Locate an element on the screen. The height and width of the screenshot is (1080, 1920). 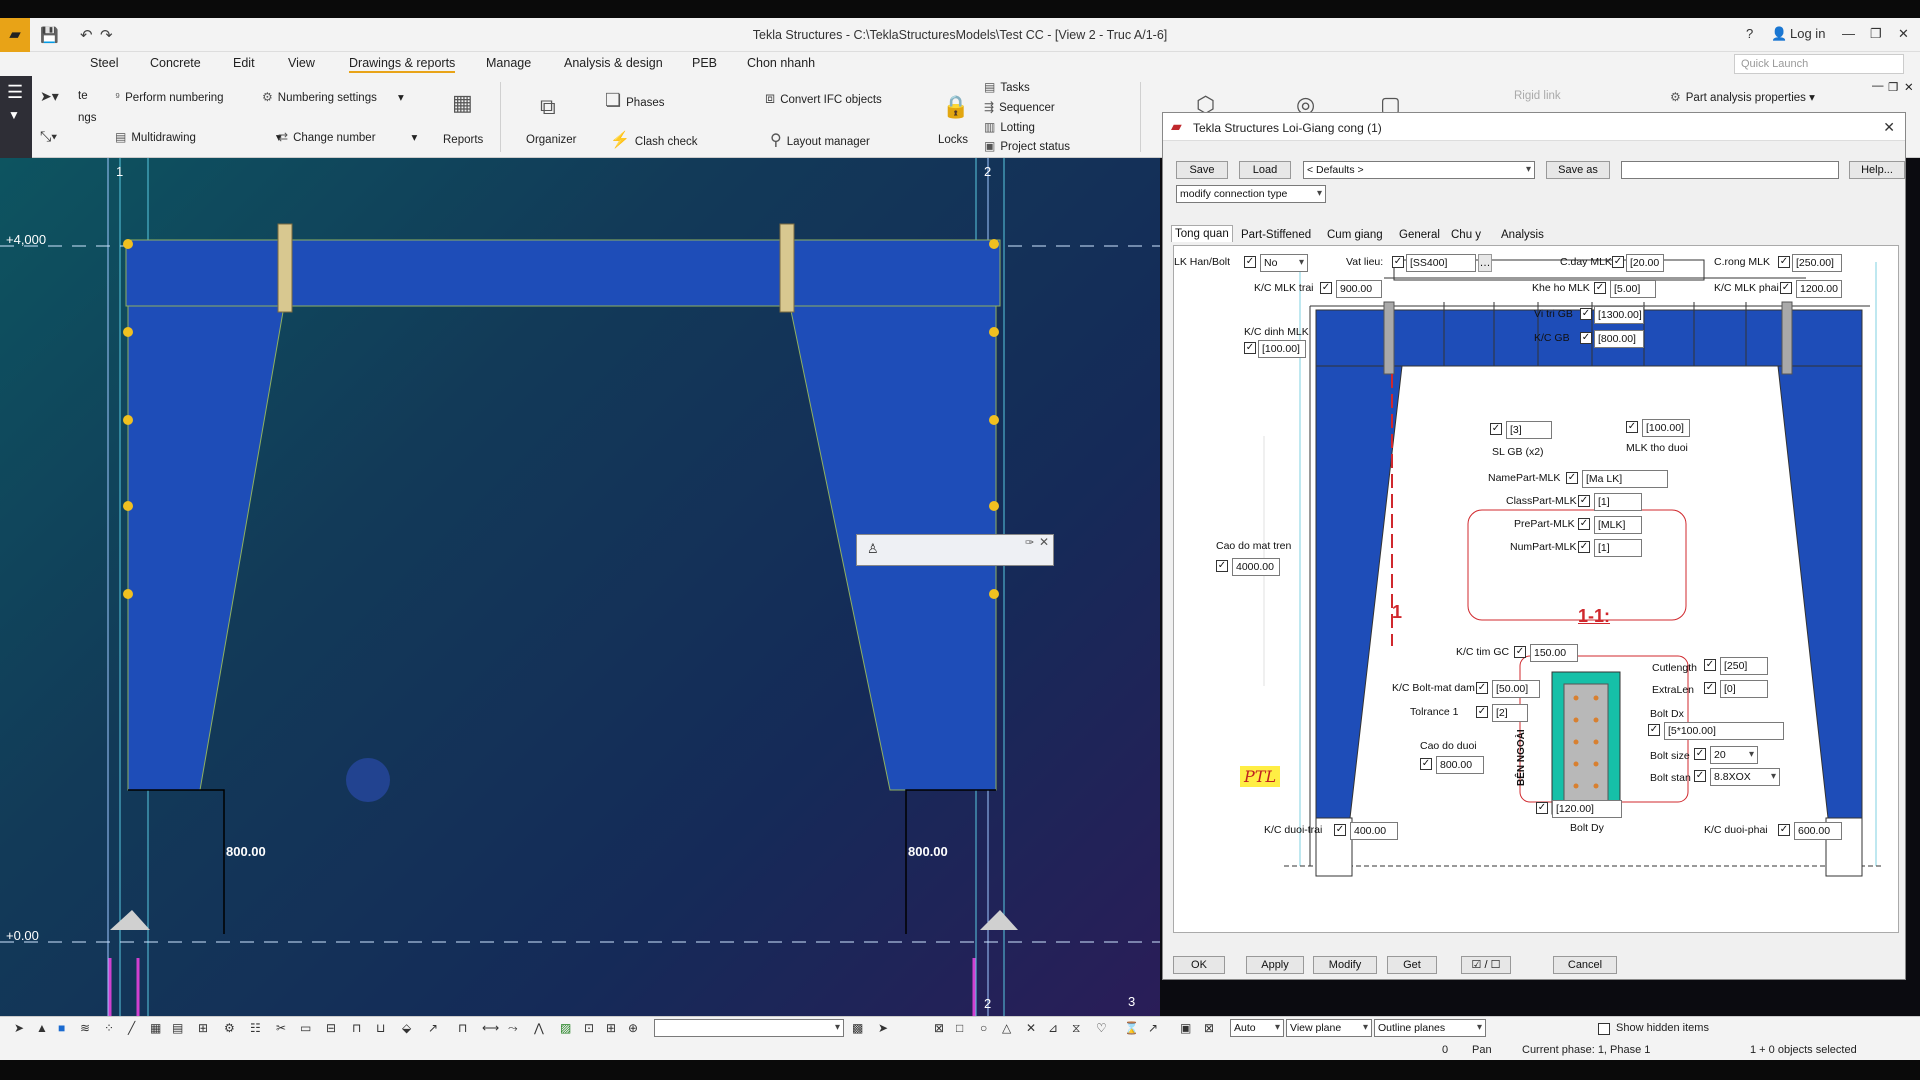
cutlength-checkbox: ✓ is located at coordinates (1710, 665).